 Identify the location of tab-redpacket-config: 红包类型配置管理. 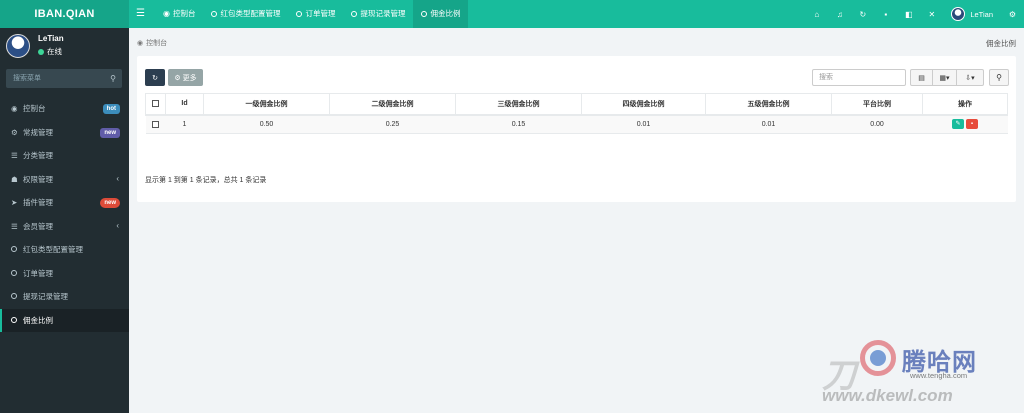
(245, 14).